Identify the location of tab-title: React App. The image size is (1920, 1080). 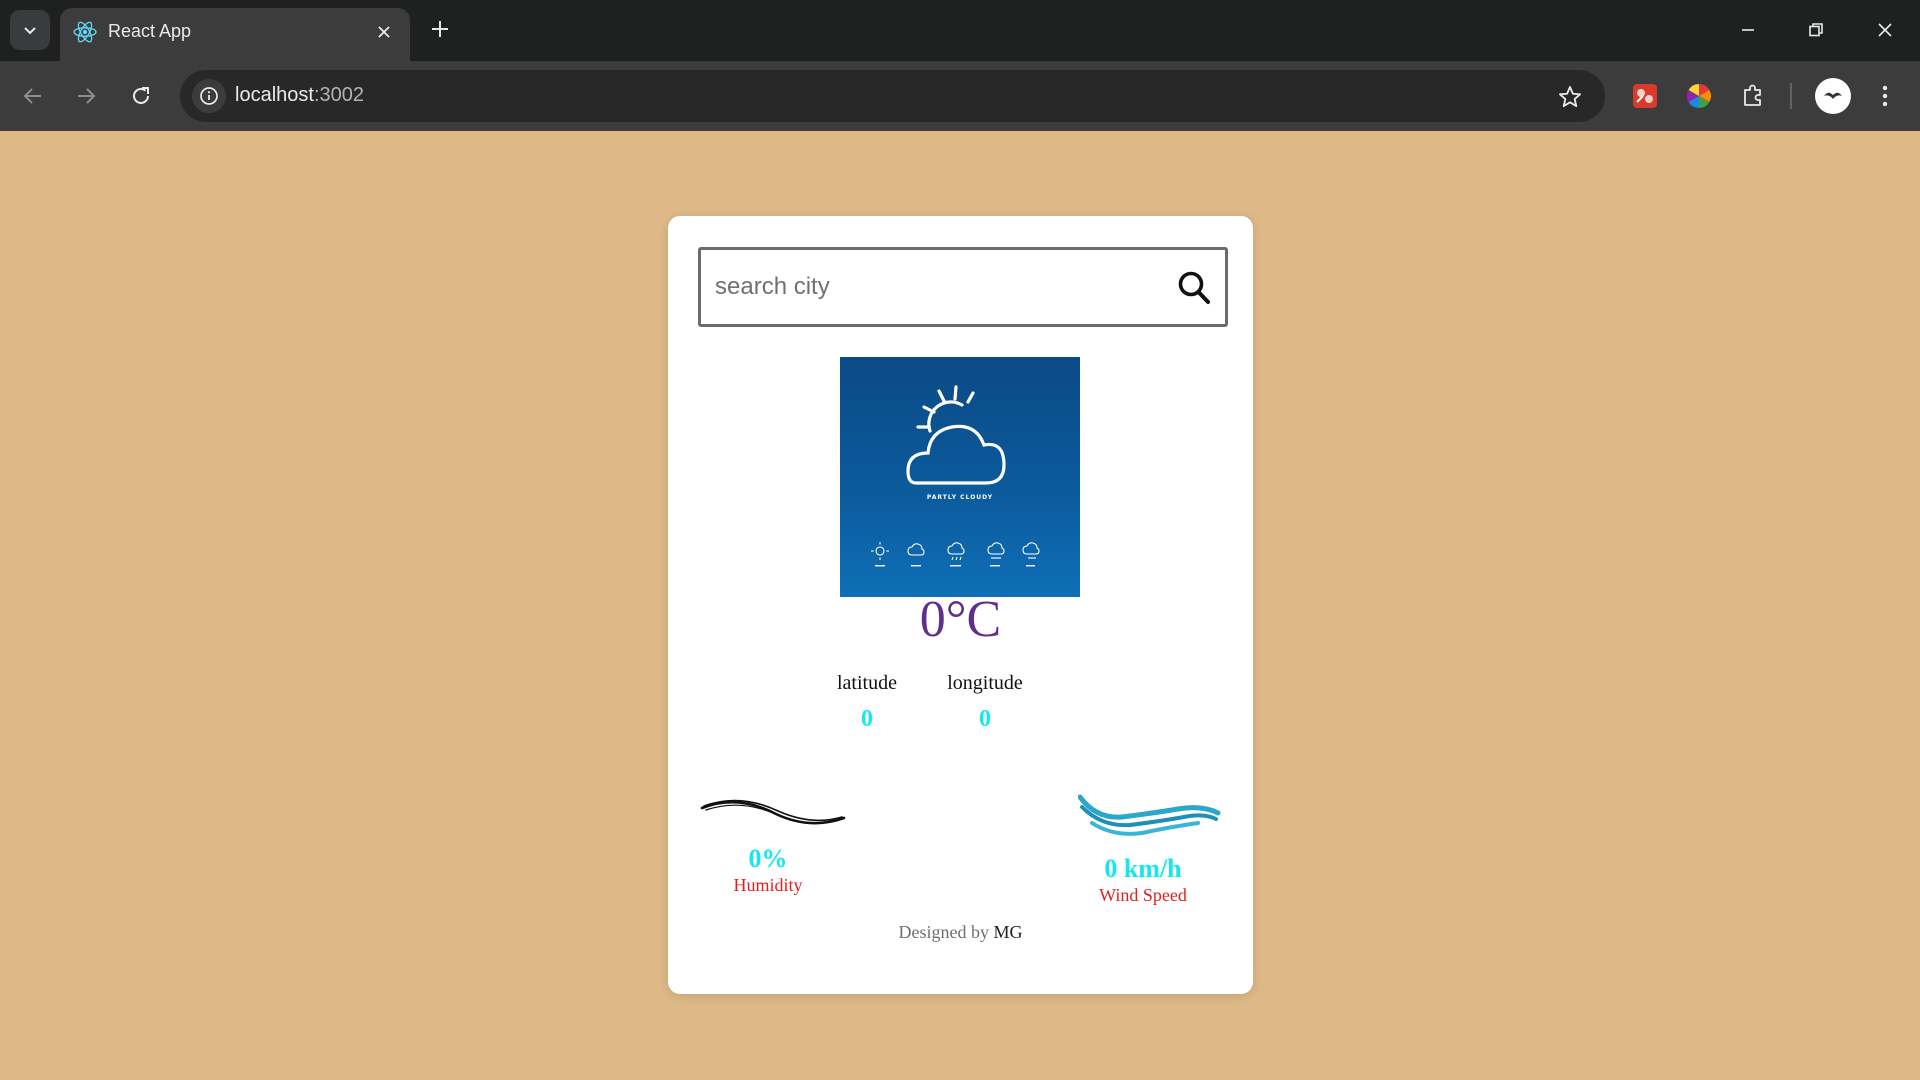
(150, 31).